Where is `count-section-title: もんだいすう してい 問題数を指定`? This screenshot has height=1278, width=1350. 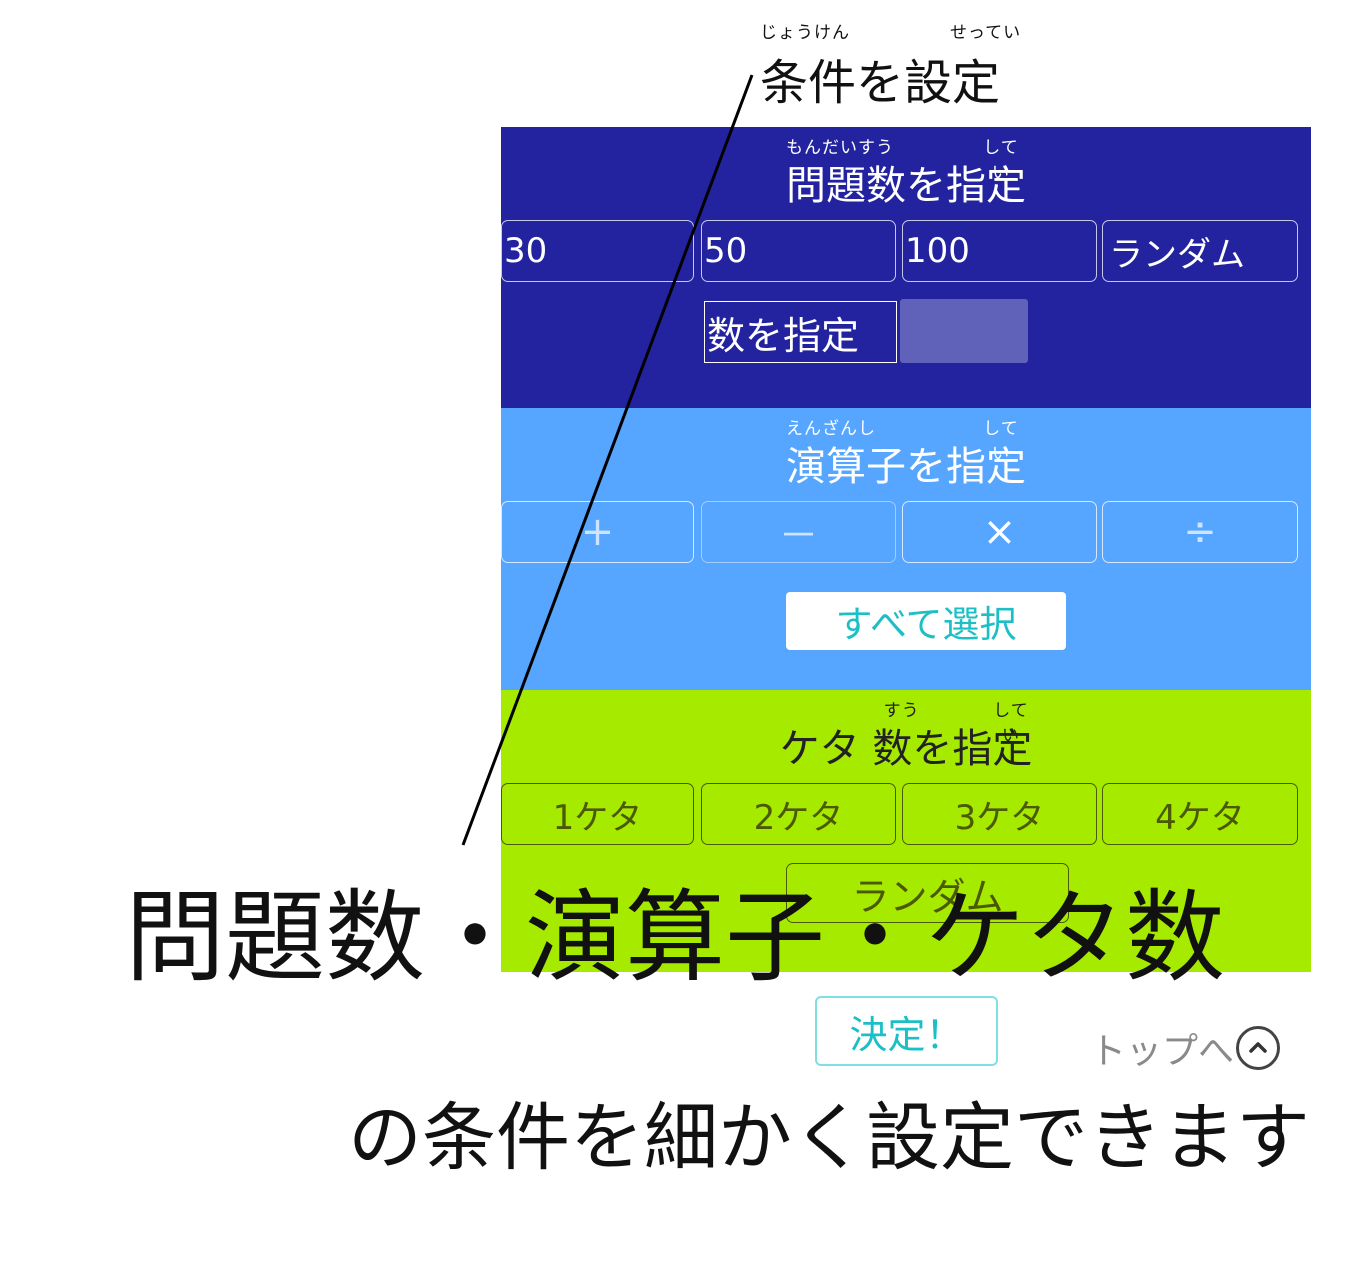
count-section-title: もんだいすう してい 問題数を指定 is located at coordinates (906, 174).